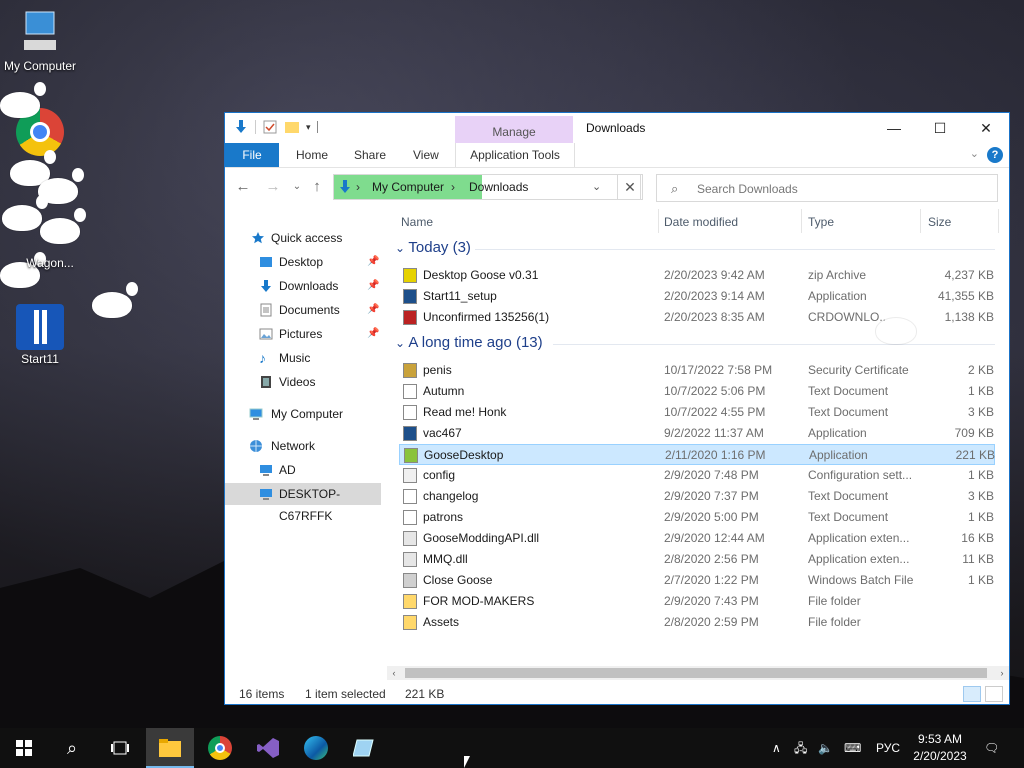 This screenshot has height=768, width=1024. I want to click on search-box: ⌕ Search Downloads, so click(827, 188).